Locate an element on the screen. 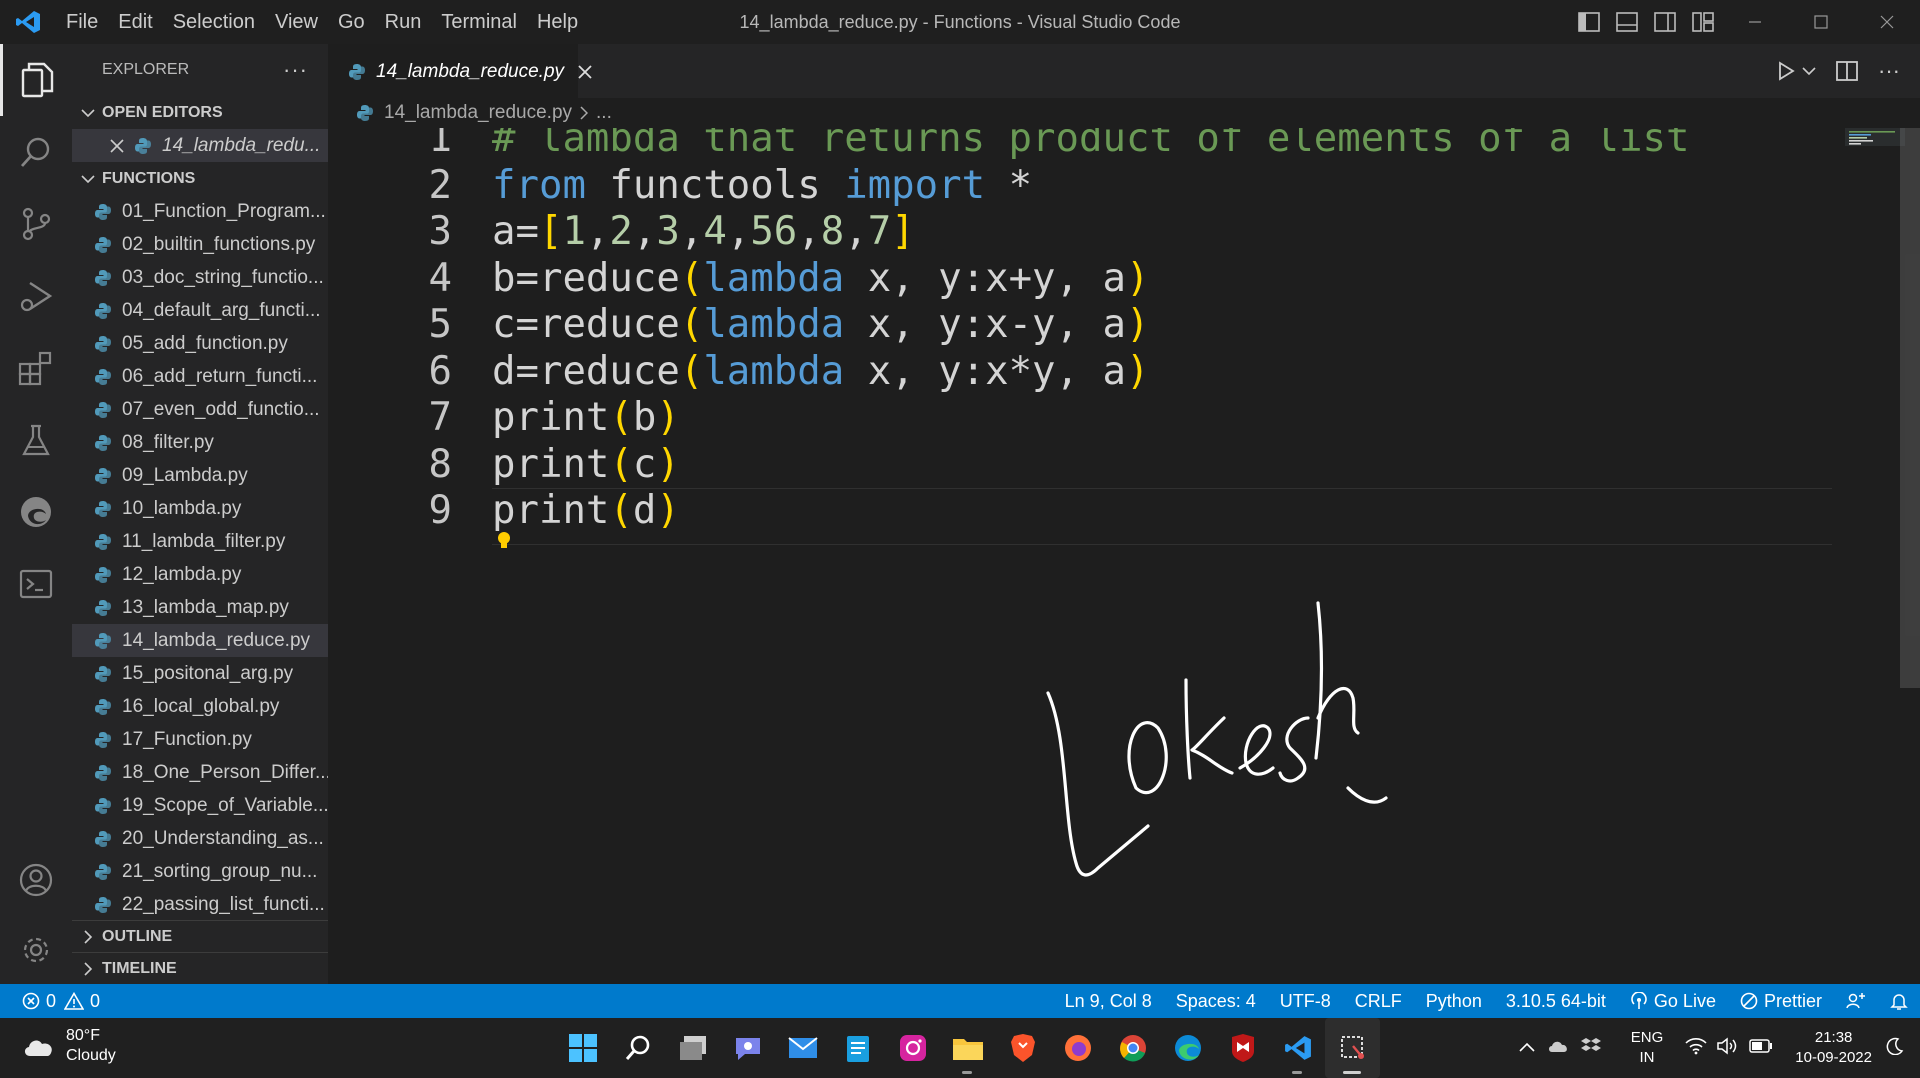  task-view-icon is located at coordinates (692, 1048).